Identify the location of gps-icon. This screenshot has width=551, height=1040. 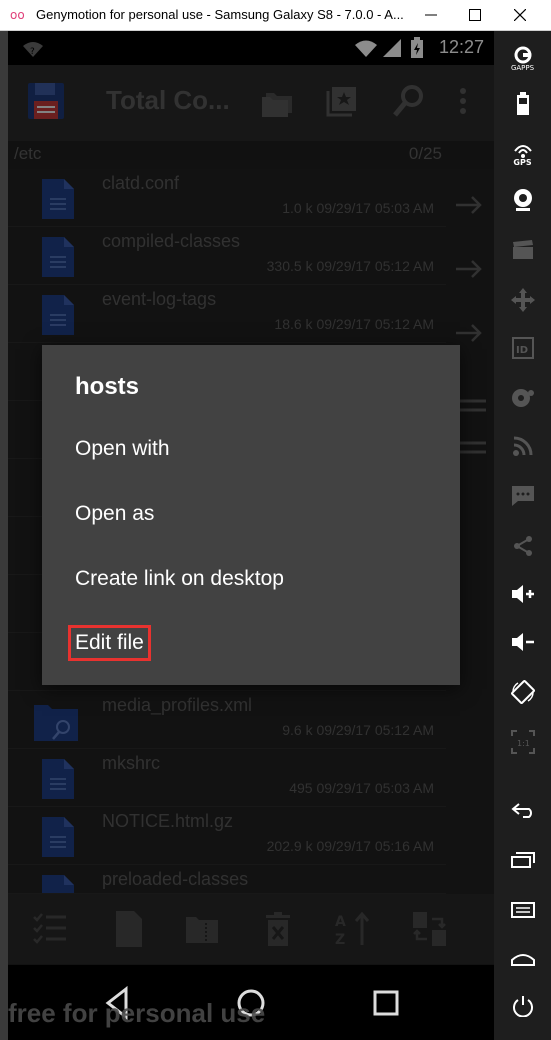
(522, 151).